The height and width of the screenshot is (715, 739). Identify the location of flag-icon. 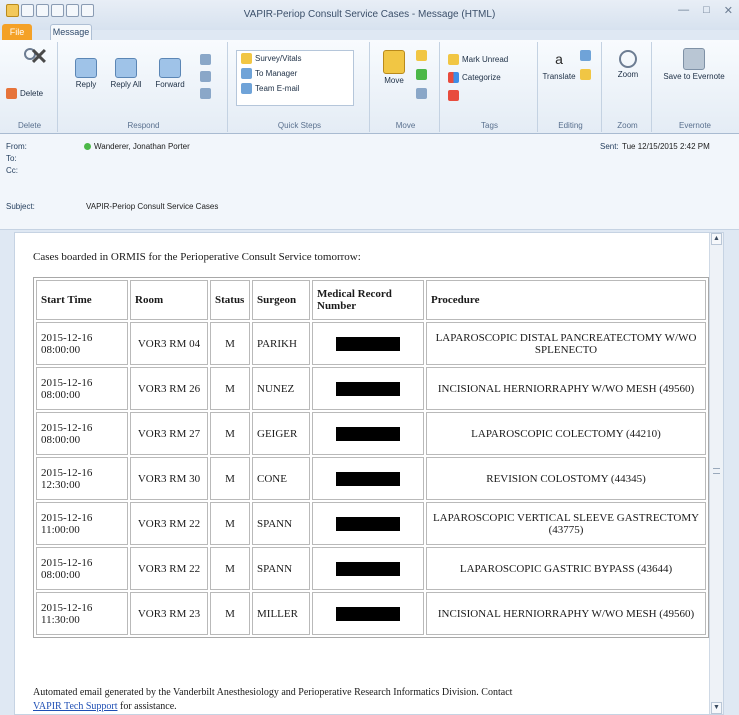
(453, 95).